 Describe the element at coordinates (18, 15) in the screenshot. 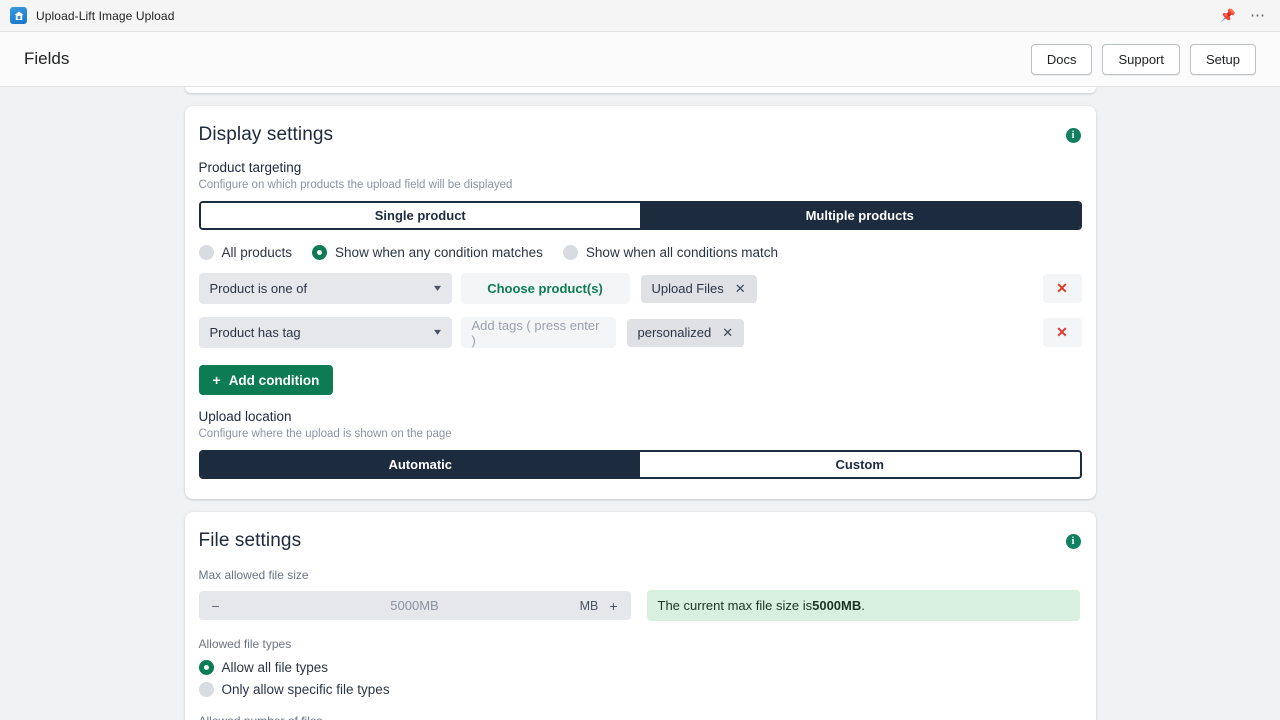

I see `upload-app-icon` at that location.